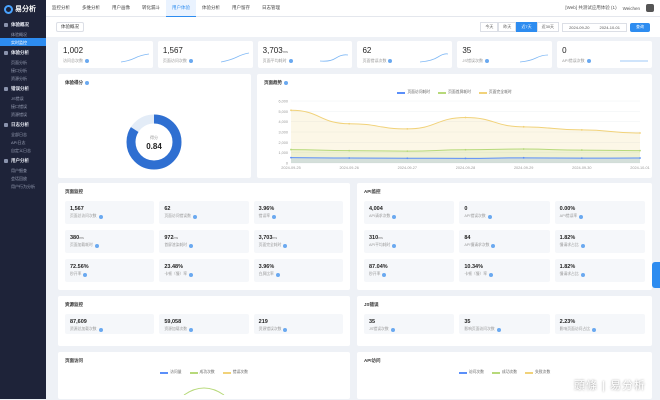  Describe the element at coordinates (203, 238) in the screenshot. I see `metric-value: 972ms` at that location.